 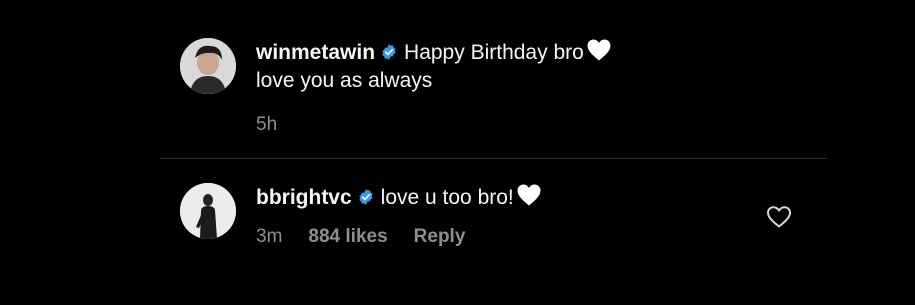 I want to click on like-button, so click(x=779, y=217).